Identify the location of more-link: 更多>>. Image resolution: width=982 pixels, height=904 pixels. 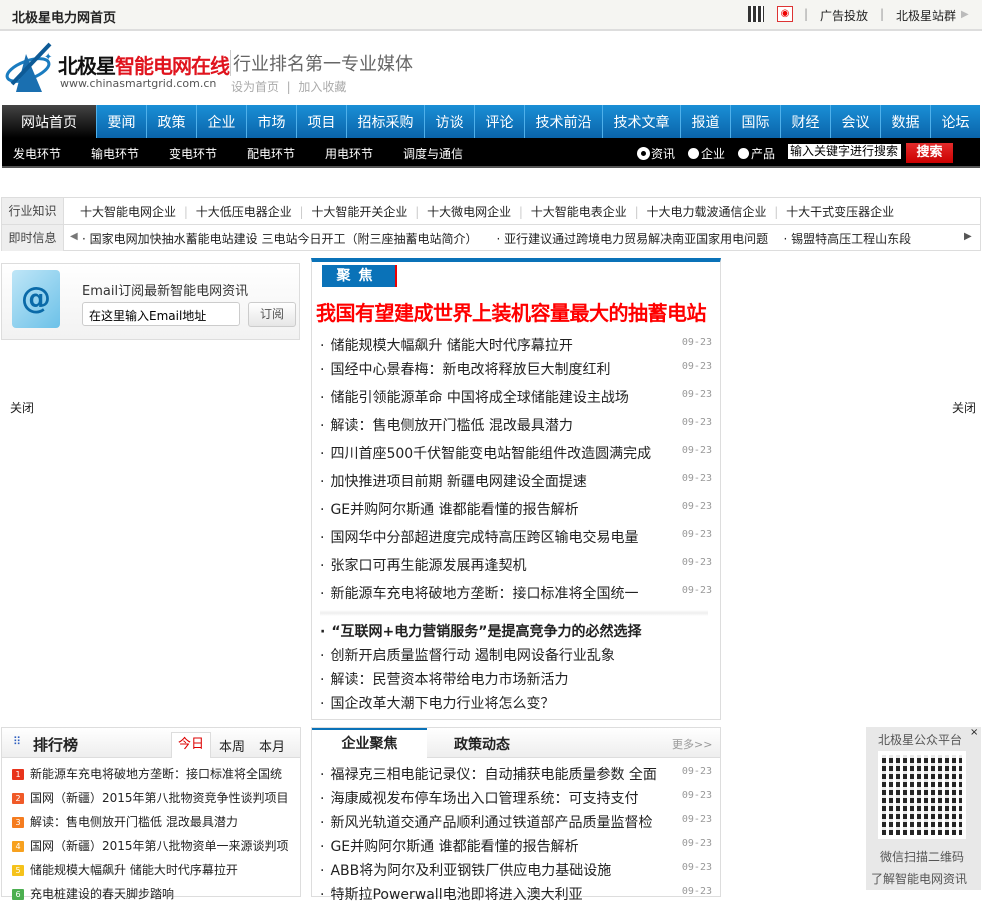
(692, 744).